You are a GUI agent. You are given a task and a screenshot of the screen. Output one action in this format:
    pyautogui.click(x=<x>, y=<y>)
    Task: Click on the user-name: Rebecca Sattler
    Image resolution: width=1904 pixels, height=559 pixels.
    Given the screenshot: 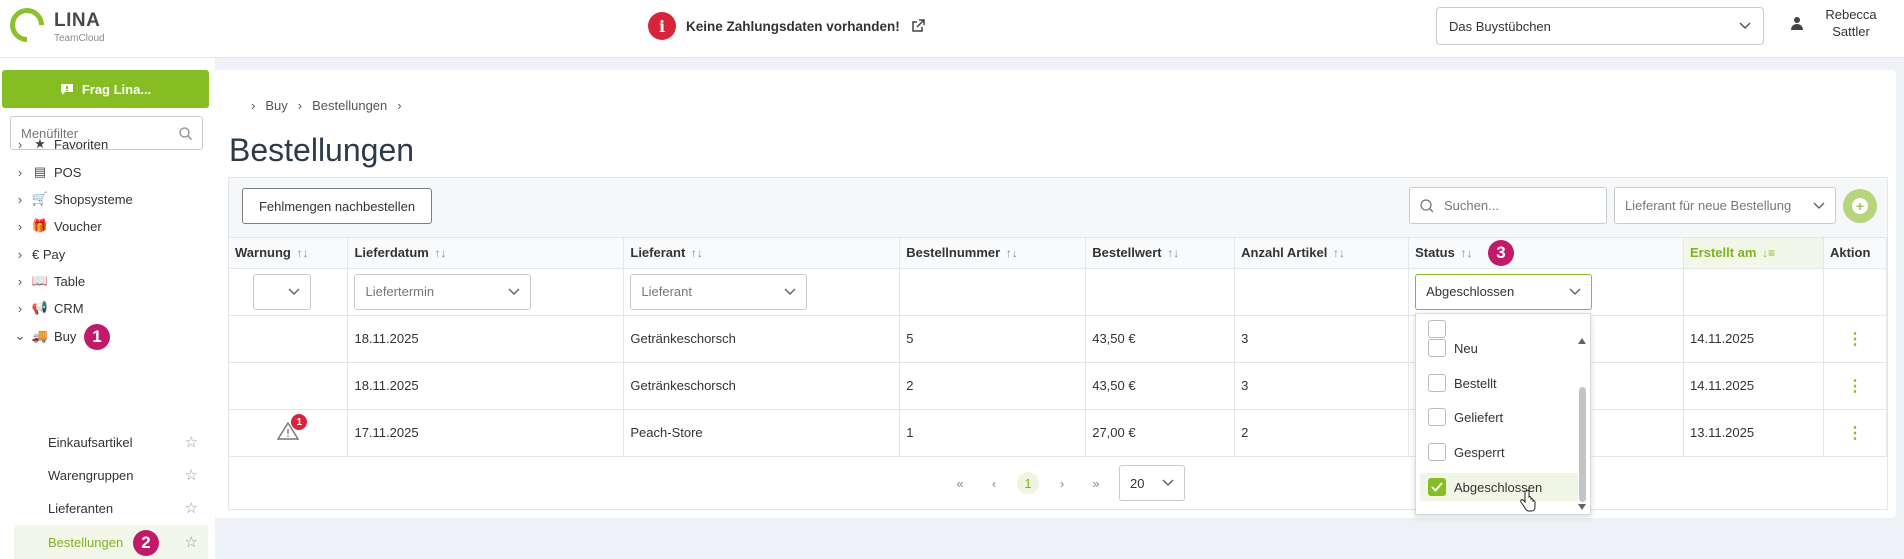 What is the action you would take?
    pyautogui.click(x=1851, y=23)
    